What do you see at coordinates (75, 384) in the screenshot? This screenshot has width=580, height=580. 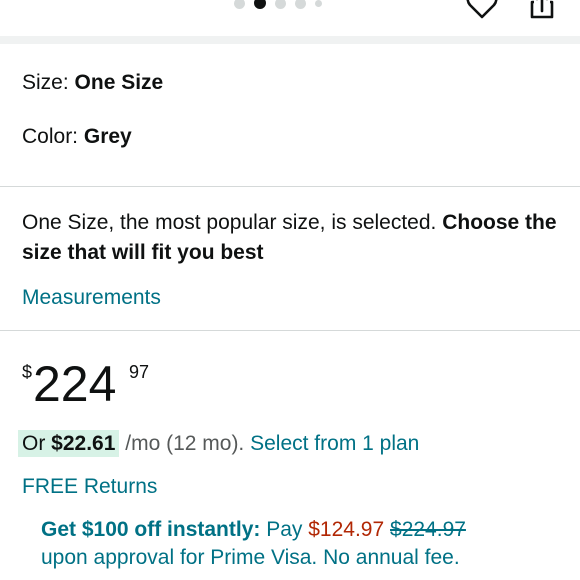 I see `price-whole: 224` at bounding box center [75, 384].